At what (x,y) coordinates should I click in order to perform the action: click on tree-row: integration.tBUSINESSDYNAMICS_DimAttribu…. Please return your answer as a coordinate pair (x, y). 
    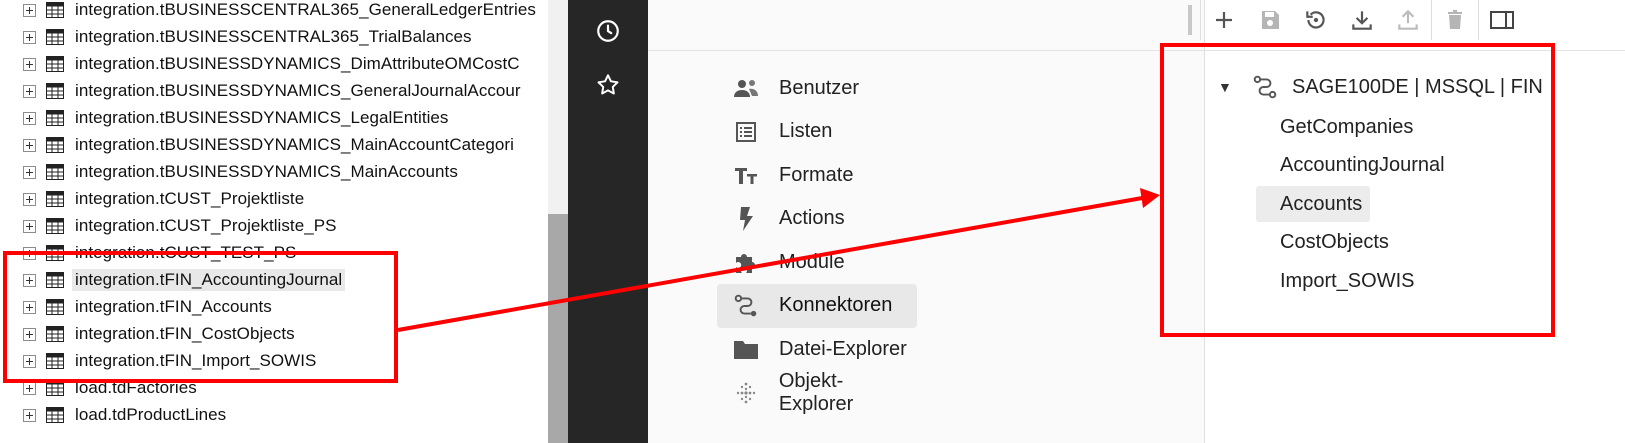
    Looking at the image, I should click on (274, 64).